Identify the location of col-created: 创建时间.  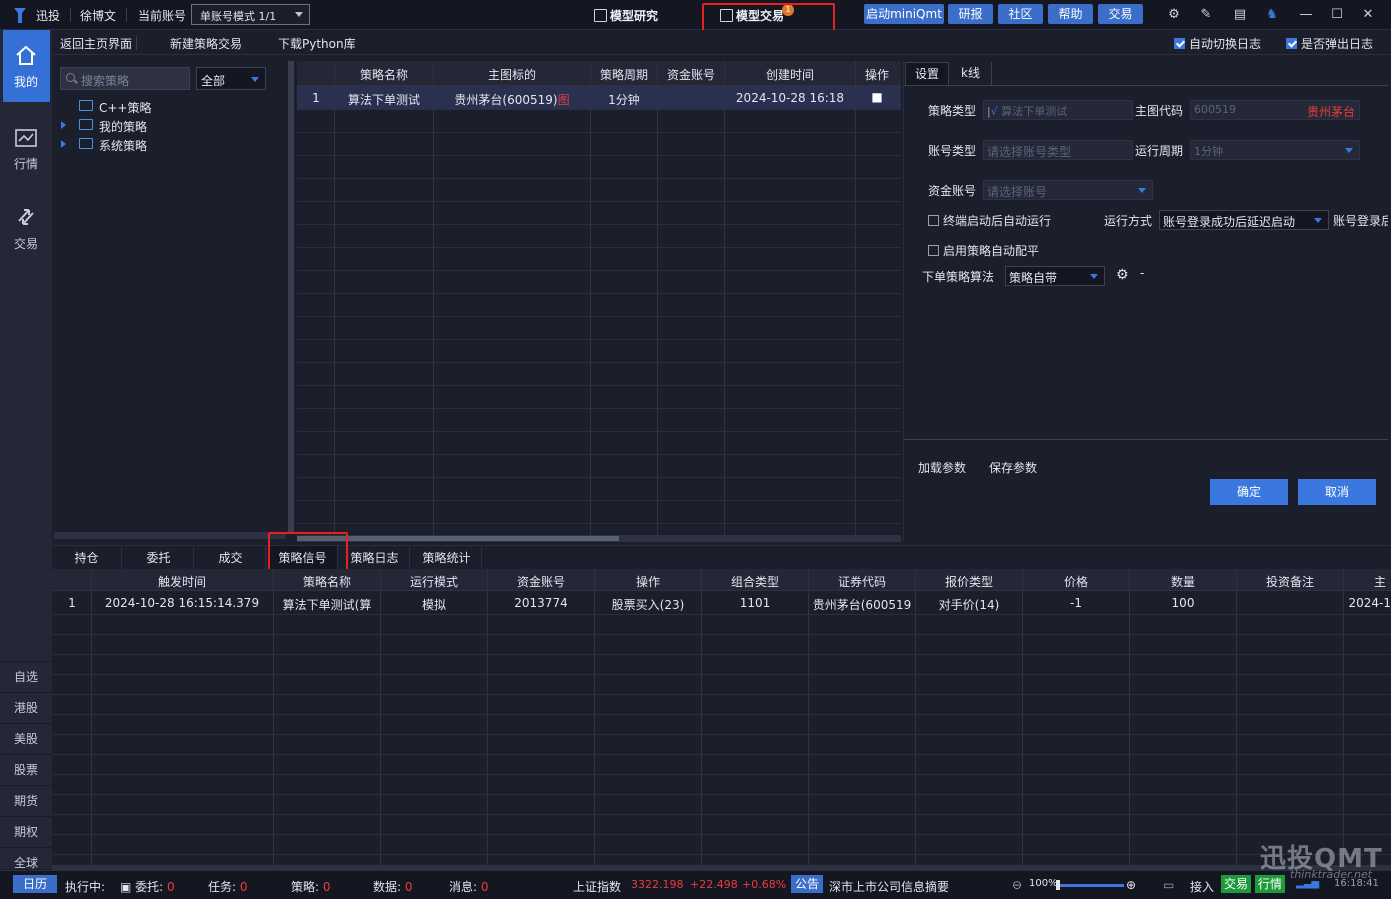
(790, 74).